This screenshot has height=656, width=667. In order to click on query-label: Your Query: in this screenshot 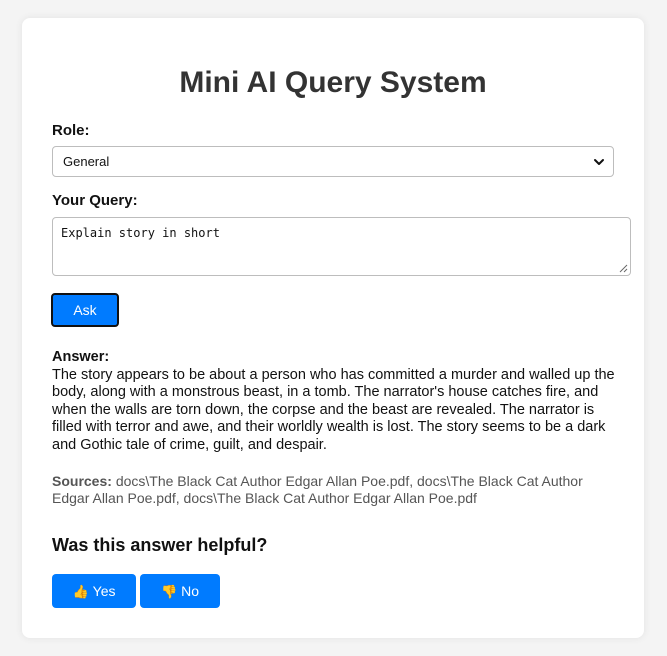, I will do `click(95, 200)`.